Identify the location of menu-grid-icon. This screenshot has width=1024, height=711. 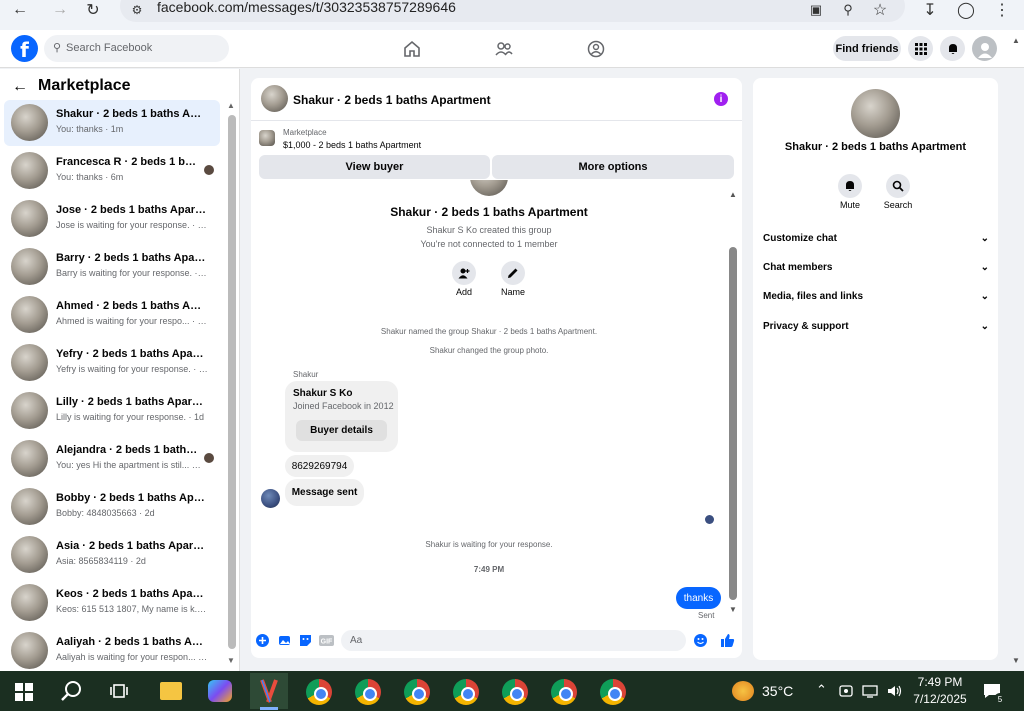
(920, 48).